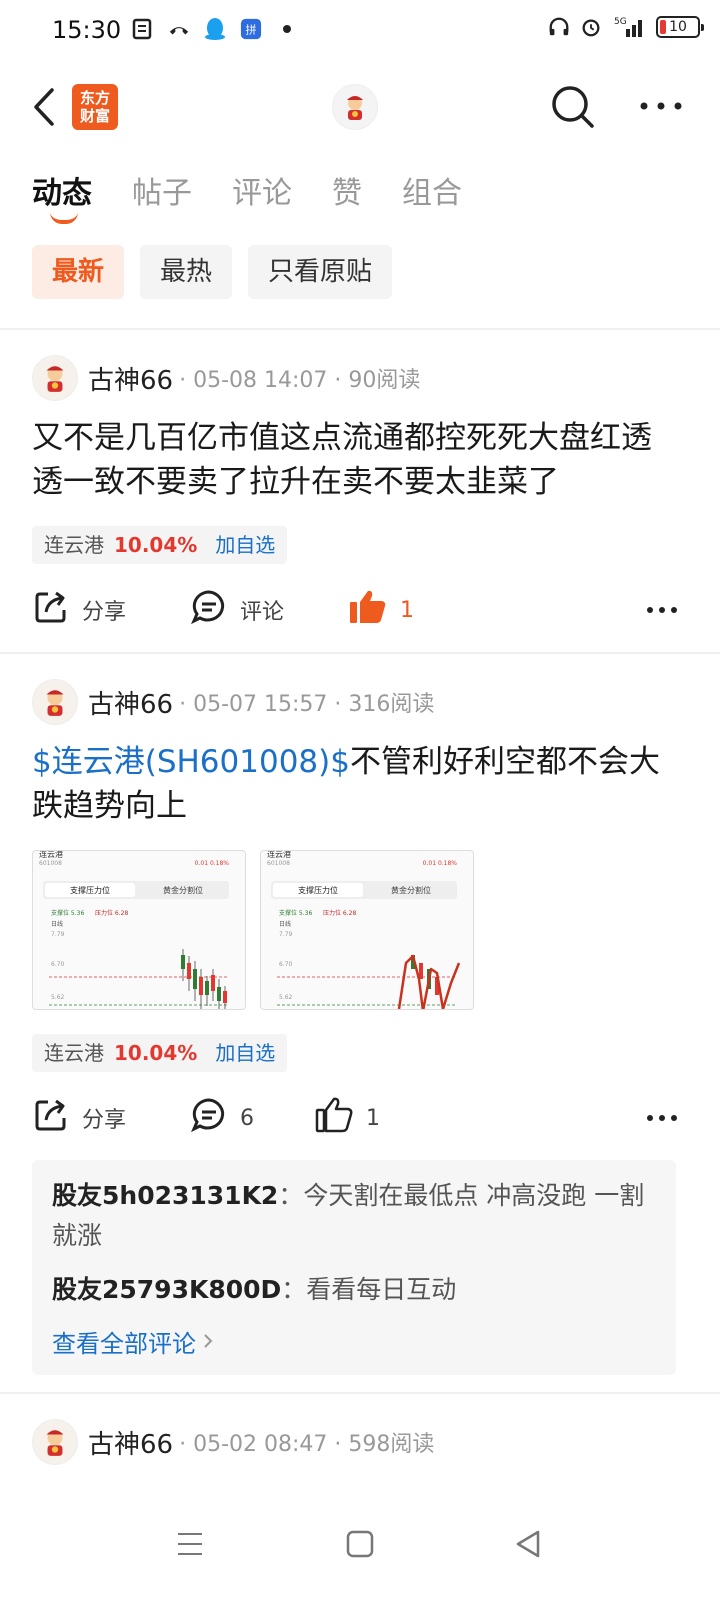 This screenshot has width=720, height=1600. Describe the element at coordinates (432, 193) in the screenshot. I see `tab-portfolio: 组合` at that location.